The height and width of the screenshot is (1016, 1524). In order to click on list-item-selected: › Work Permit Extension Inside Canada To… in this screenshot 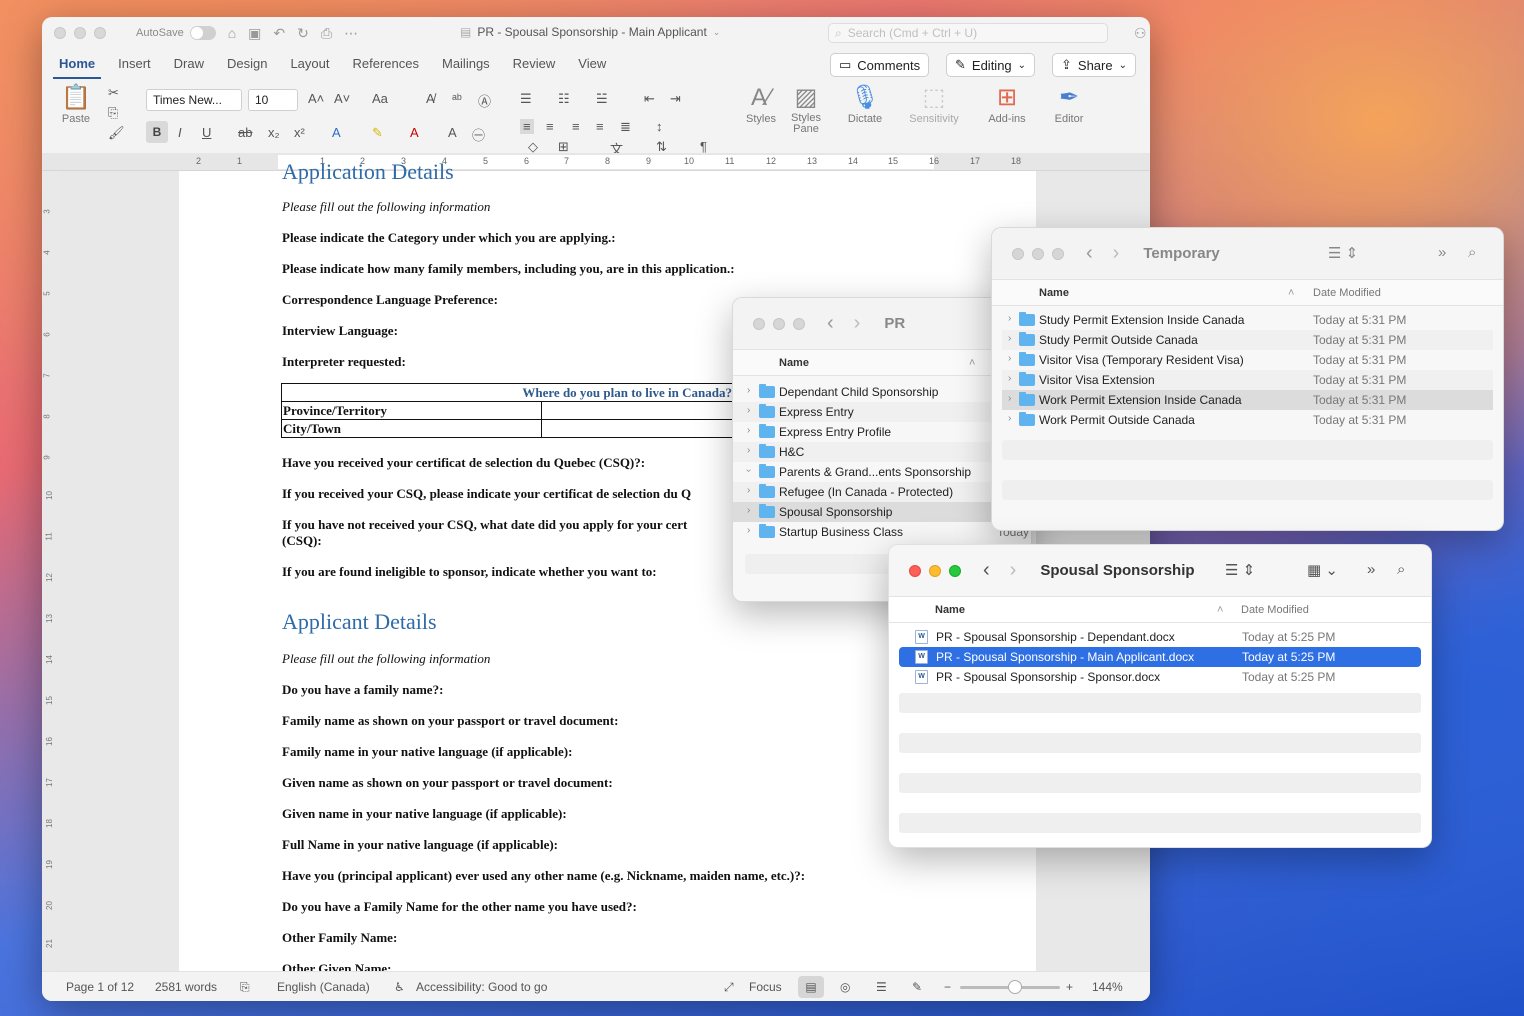, I will do `click(1247, 400)`.